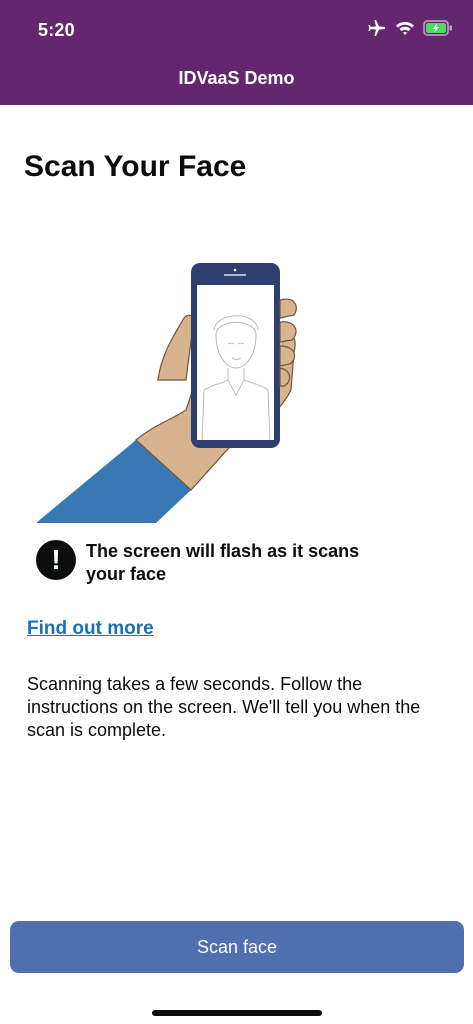 The width and height of the screenshot is (473, 1024). I want to click on app-header: 5:20 IDVaaS Demo, so click(236, 52).